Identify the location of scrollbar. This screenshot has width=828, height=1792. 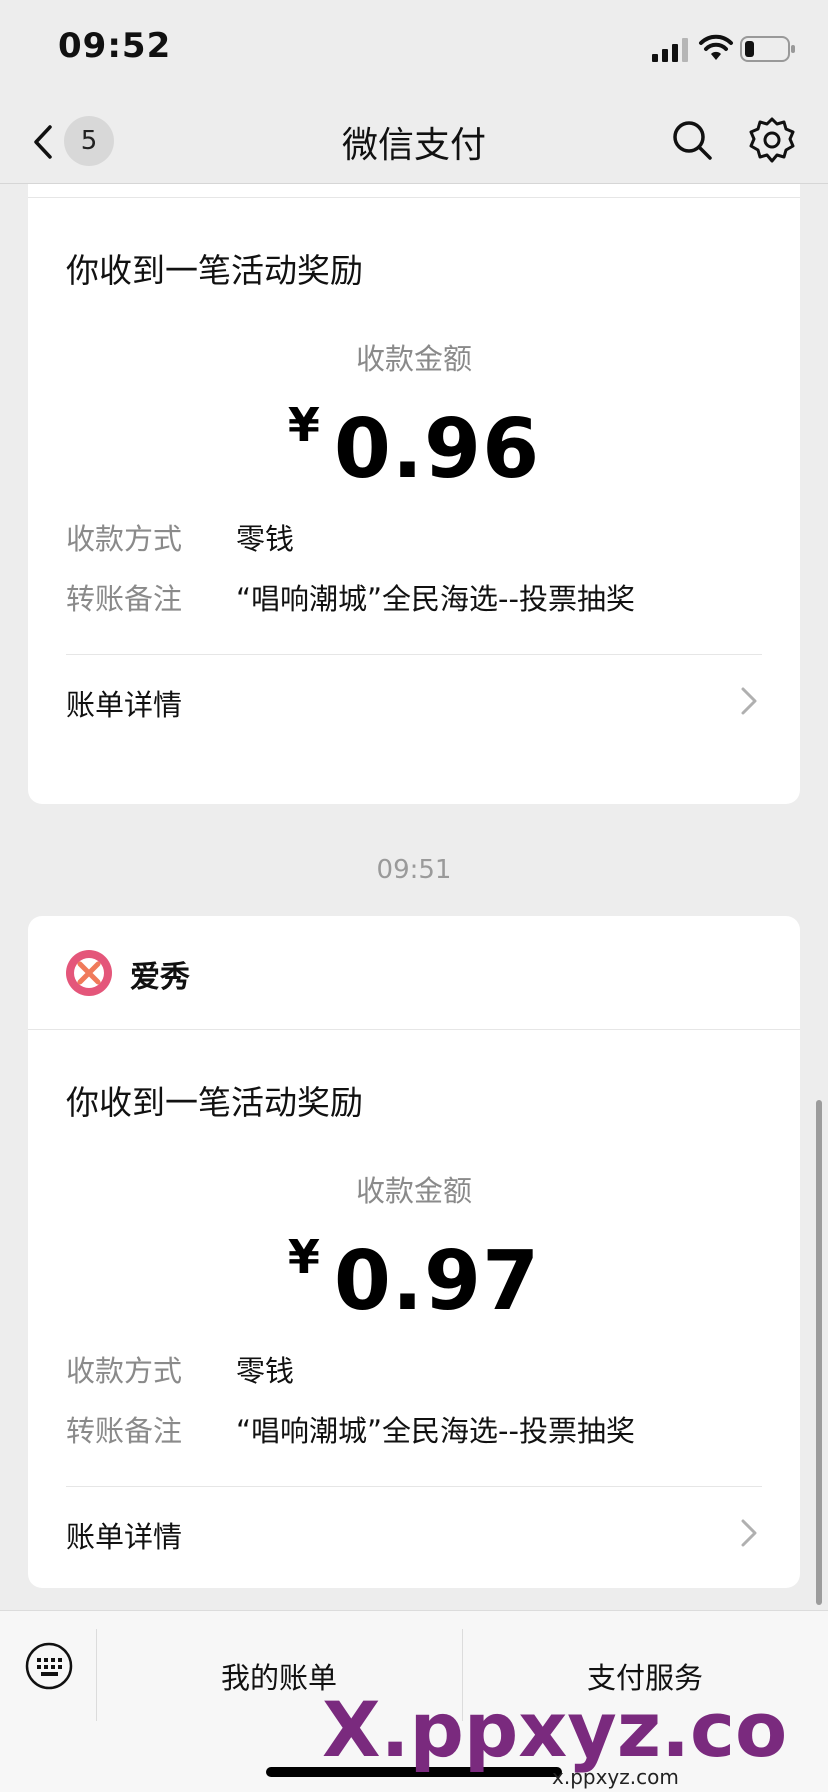
(819, 1352).